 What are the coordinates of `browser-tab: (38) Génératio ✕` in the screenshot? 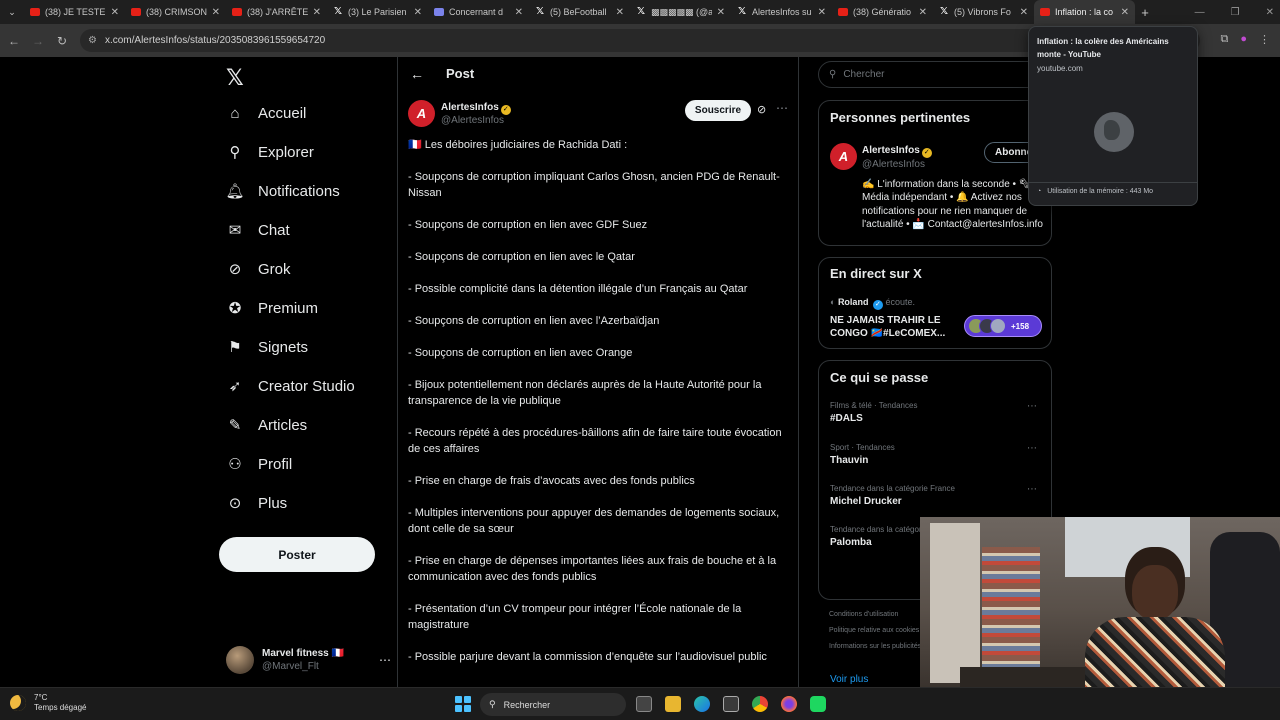 It's located at (882, 12).